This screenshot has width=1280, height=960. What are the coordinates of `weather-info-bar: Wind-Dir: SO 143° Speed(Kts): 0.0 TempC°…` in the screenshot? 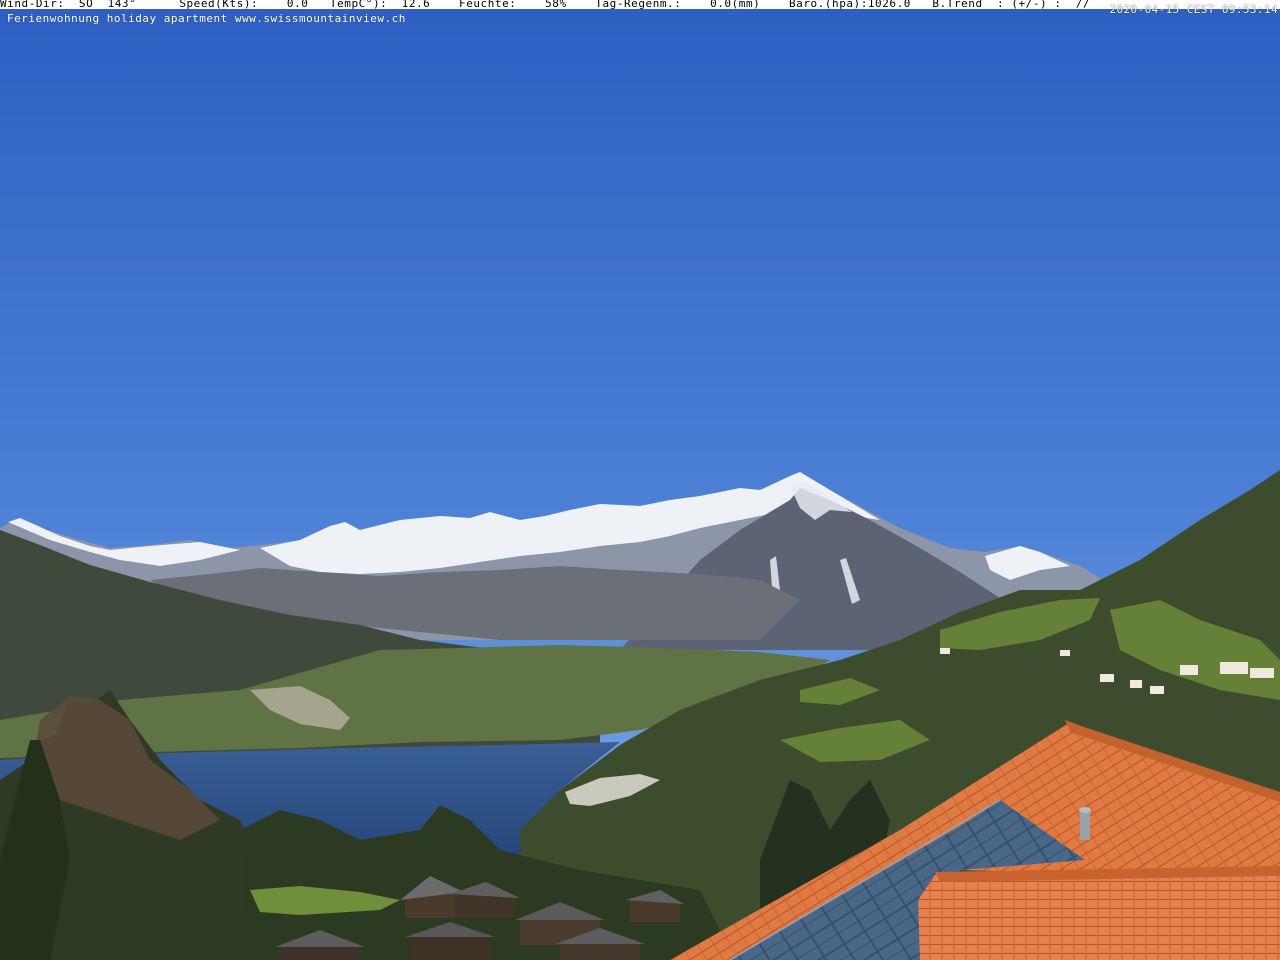 It's located at (640, 4).